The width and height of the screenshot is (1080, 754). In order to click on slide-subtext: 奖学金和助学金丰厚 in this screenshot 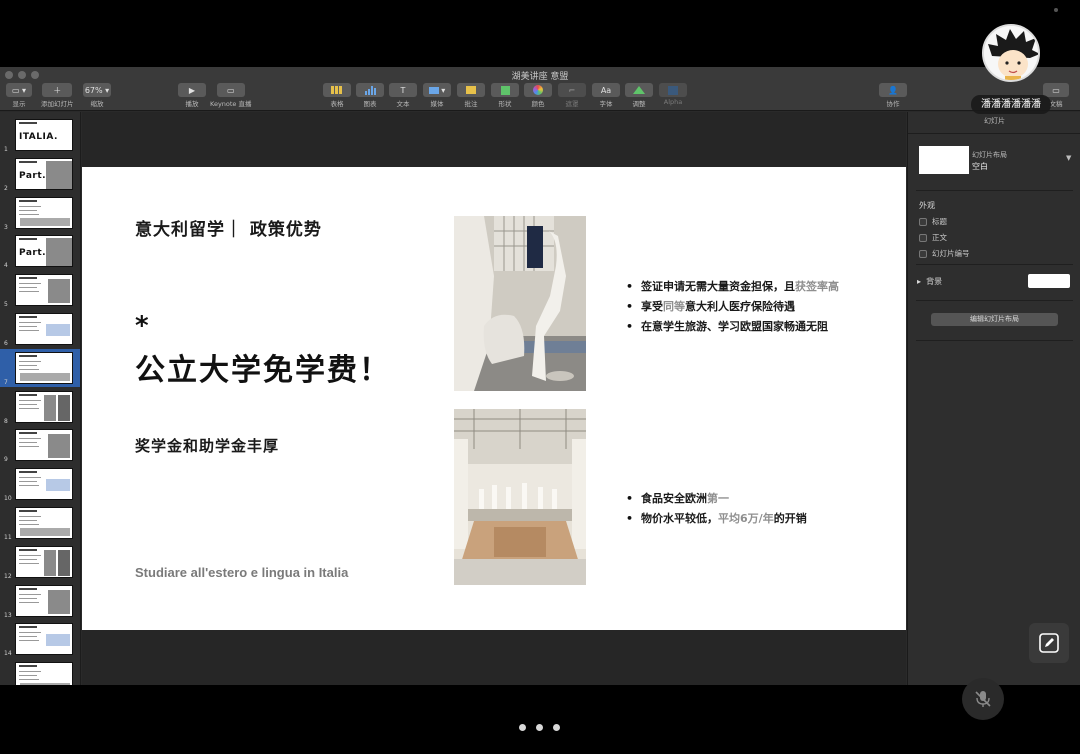, I will do `click(207, 445)`.